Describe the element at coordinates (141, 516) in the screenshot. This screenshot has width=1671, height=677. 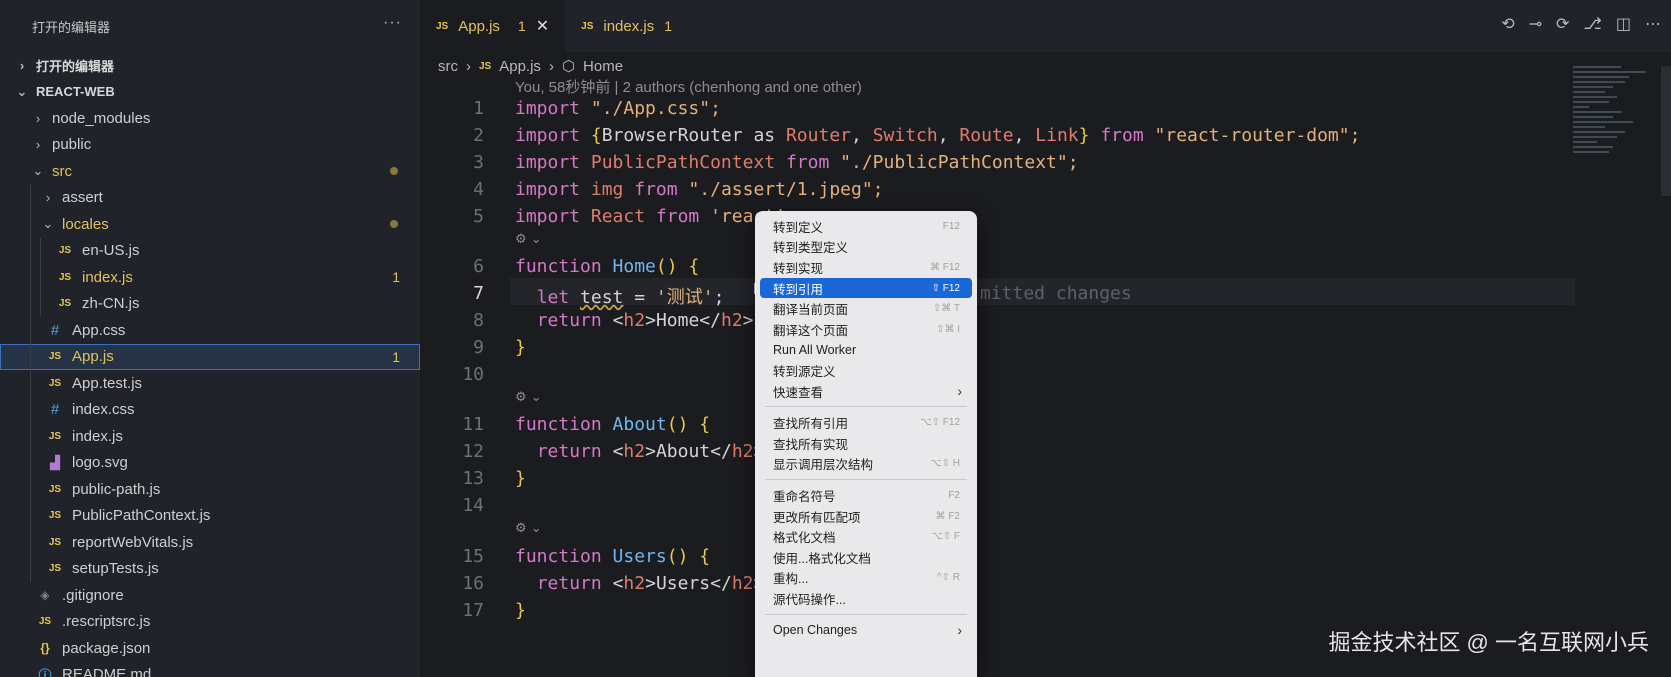
I see `tree-item-label: PublicPathContext.js` at that location.